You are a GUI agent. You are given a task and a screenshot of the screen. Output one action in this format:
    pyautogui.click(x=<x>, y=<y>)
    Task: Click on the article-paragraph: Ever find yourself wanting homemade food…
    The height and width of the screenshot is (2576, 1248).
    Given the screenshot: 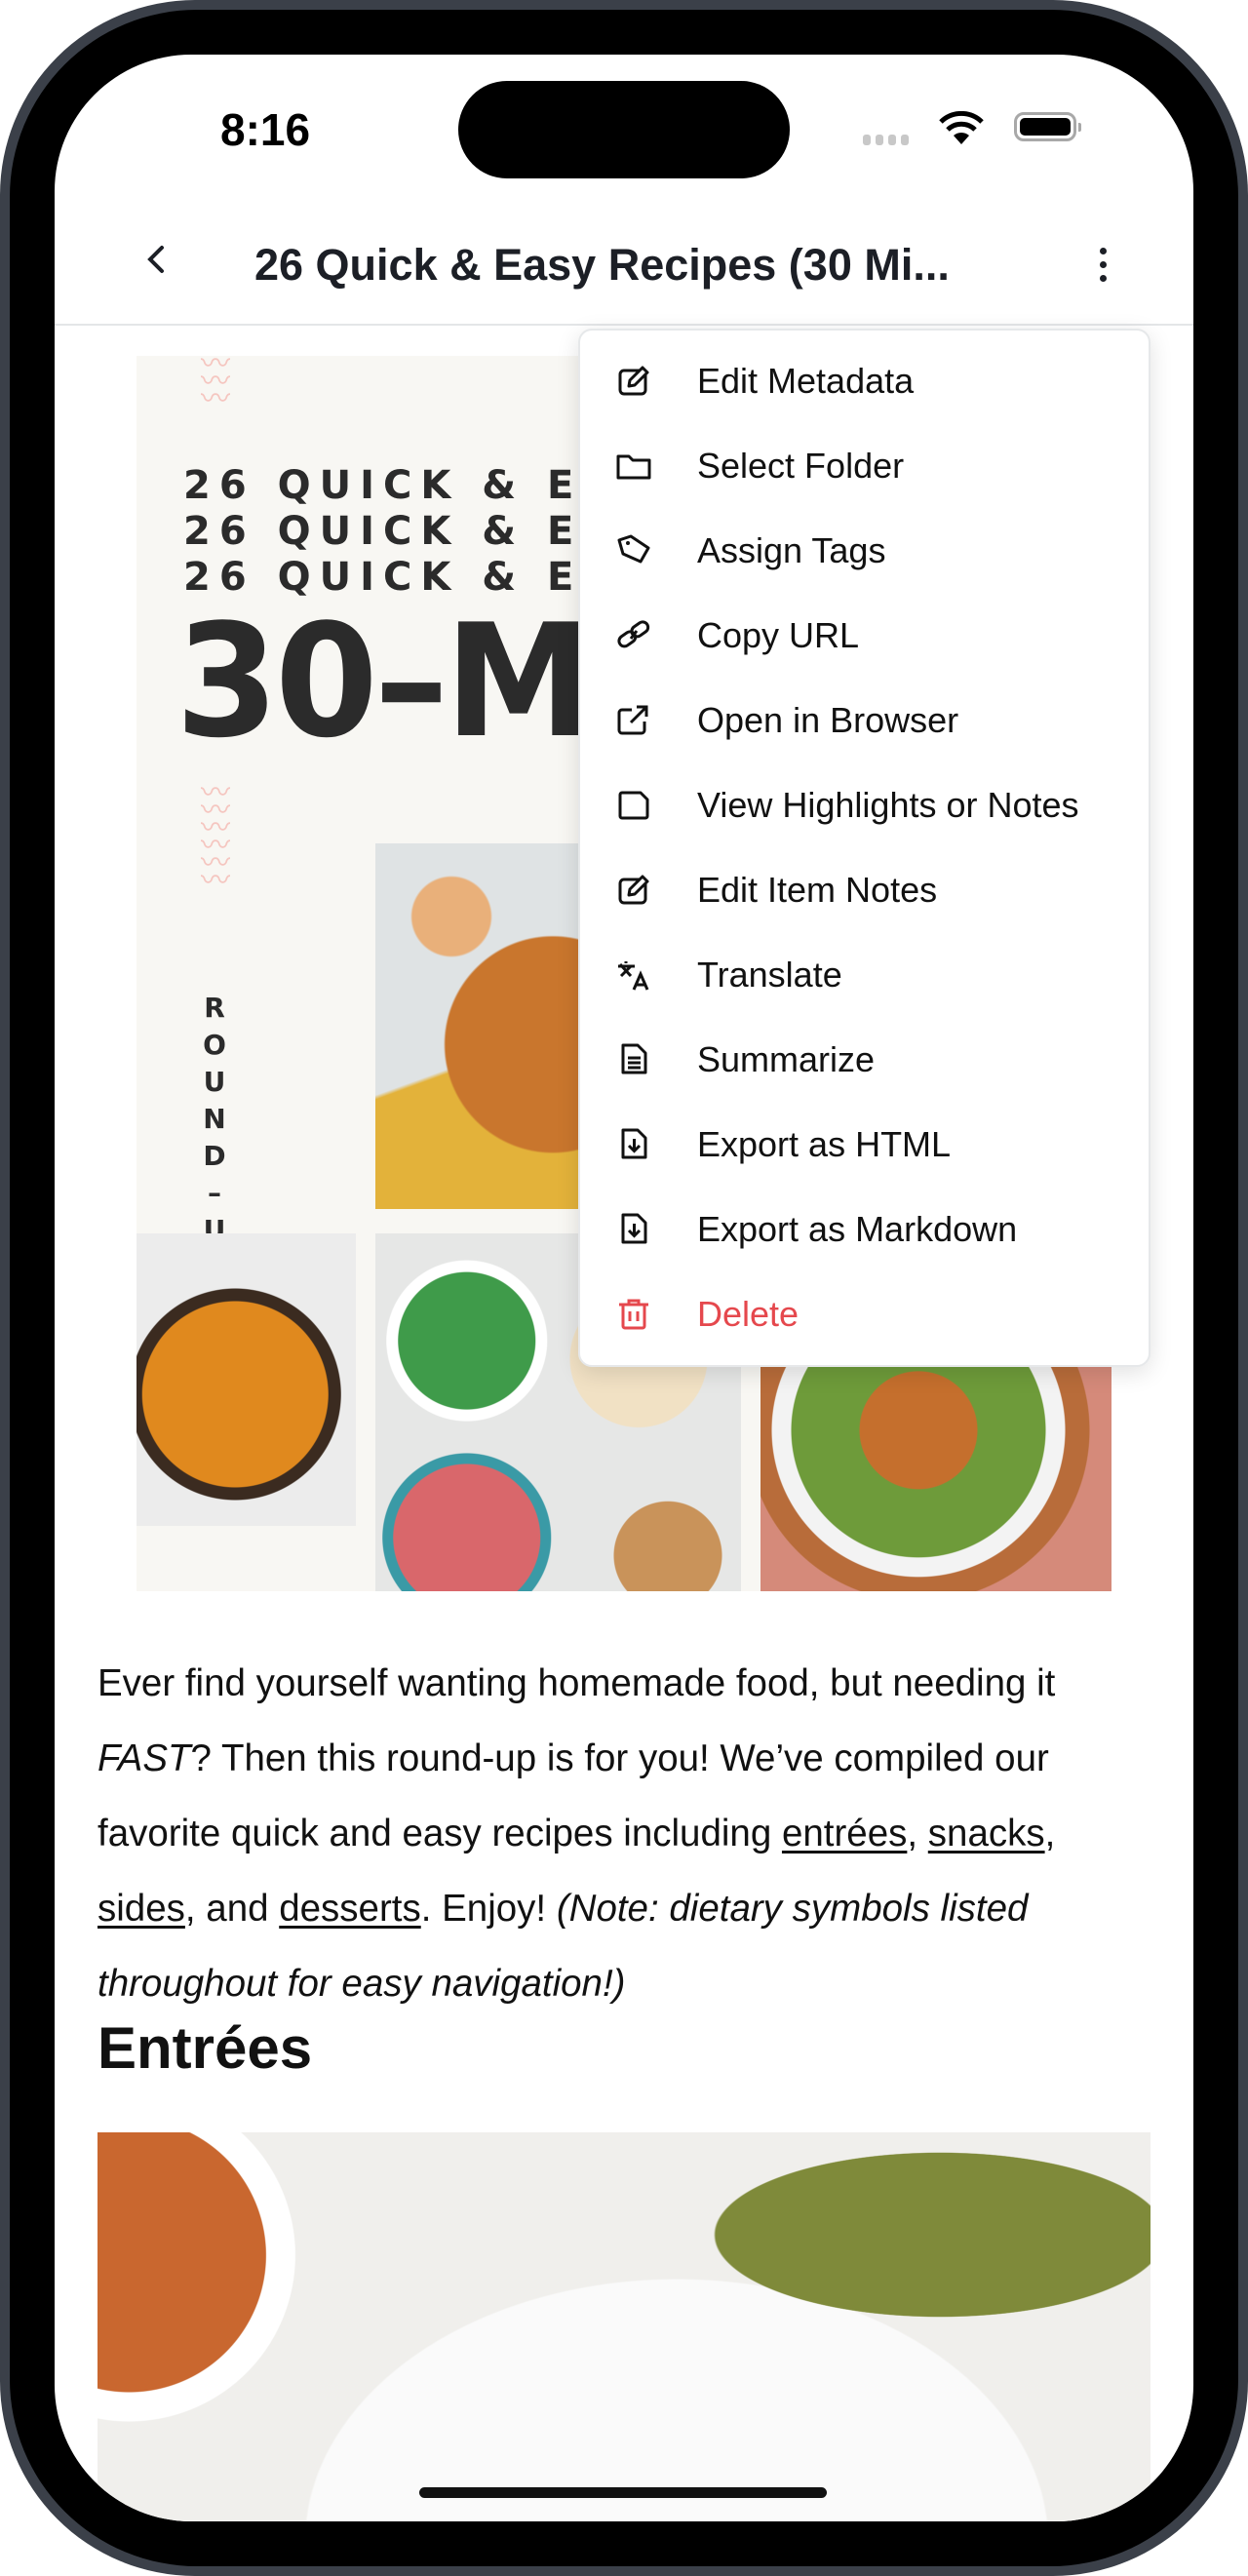 What is the action you would take?
    pyautogui.click(x=577, y=1833)
    